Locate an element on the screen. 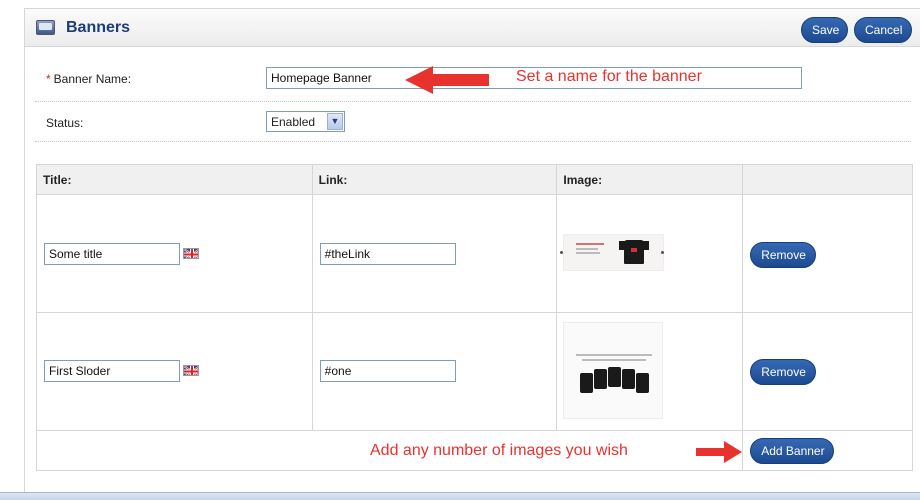 Image resolution: width=920 pixels, height=500 pixels. link-cell: #one is located at coordinates (434, 371).